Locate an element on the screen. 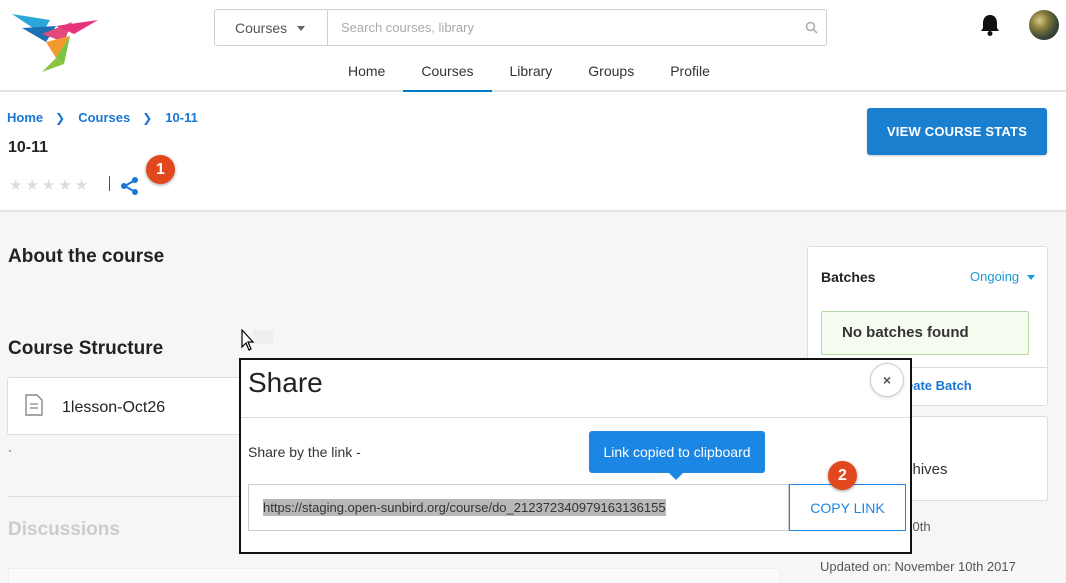 This screenshot has width=1066, height=583. cursor-shadow is located at coordinates (263, 337).